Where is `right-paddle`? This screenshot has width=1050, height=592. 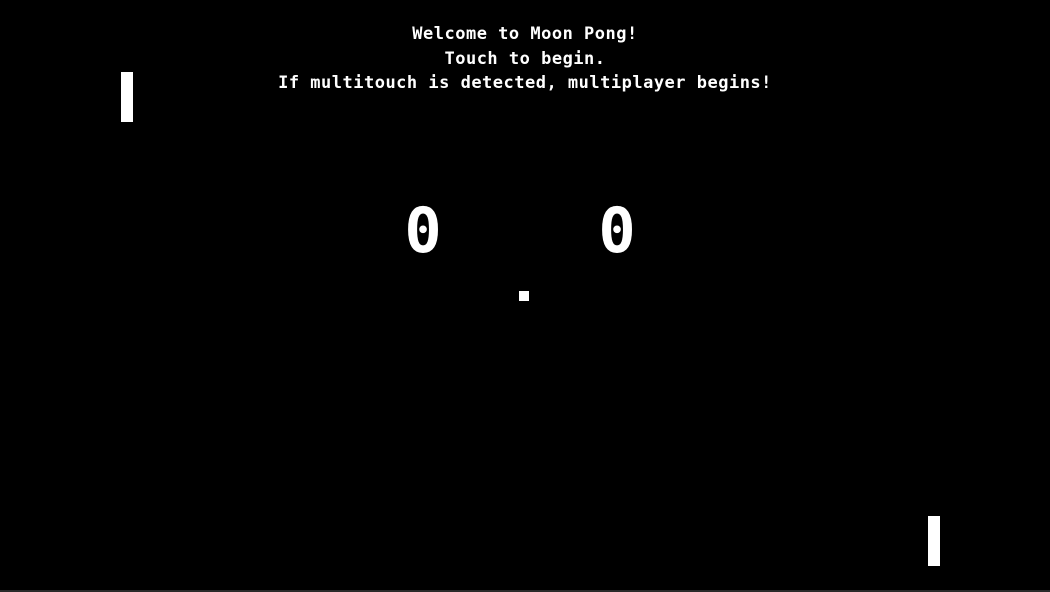
right-paddle is located at coordinates (934, 541).